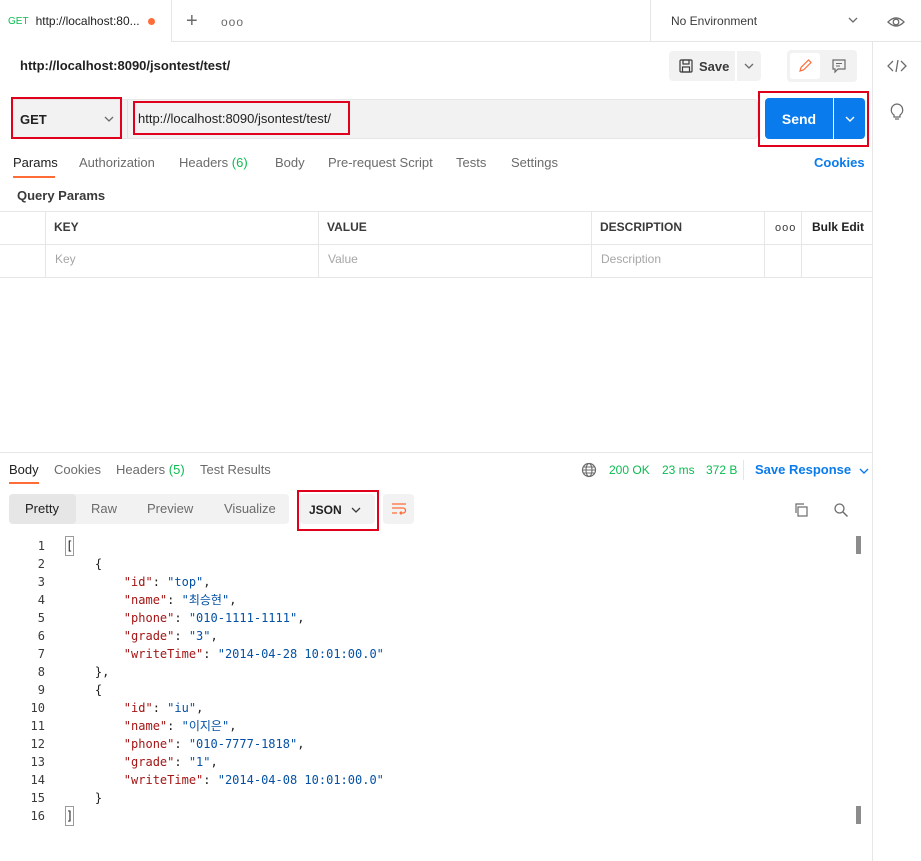 This screenshot has height=861, width=921. Describe the element at coordinates (471, 162) in the screenshot. I see `tab-tests: Tests` at that location.